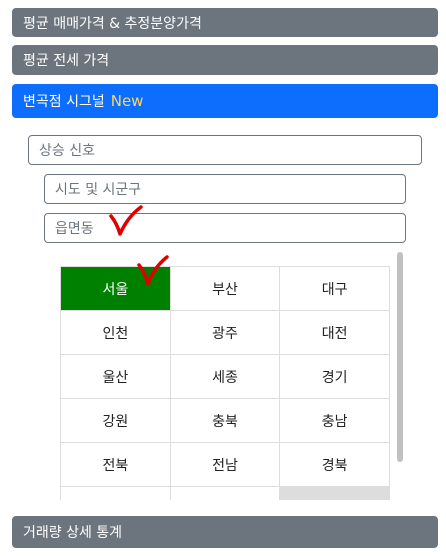 The image size is (446, 556). I want to click on region-cell: 경기, so click(334, 376).